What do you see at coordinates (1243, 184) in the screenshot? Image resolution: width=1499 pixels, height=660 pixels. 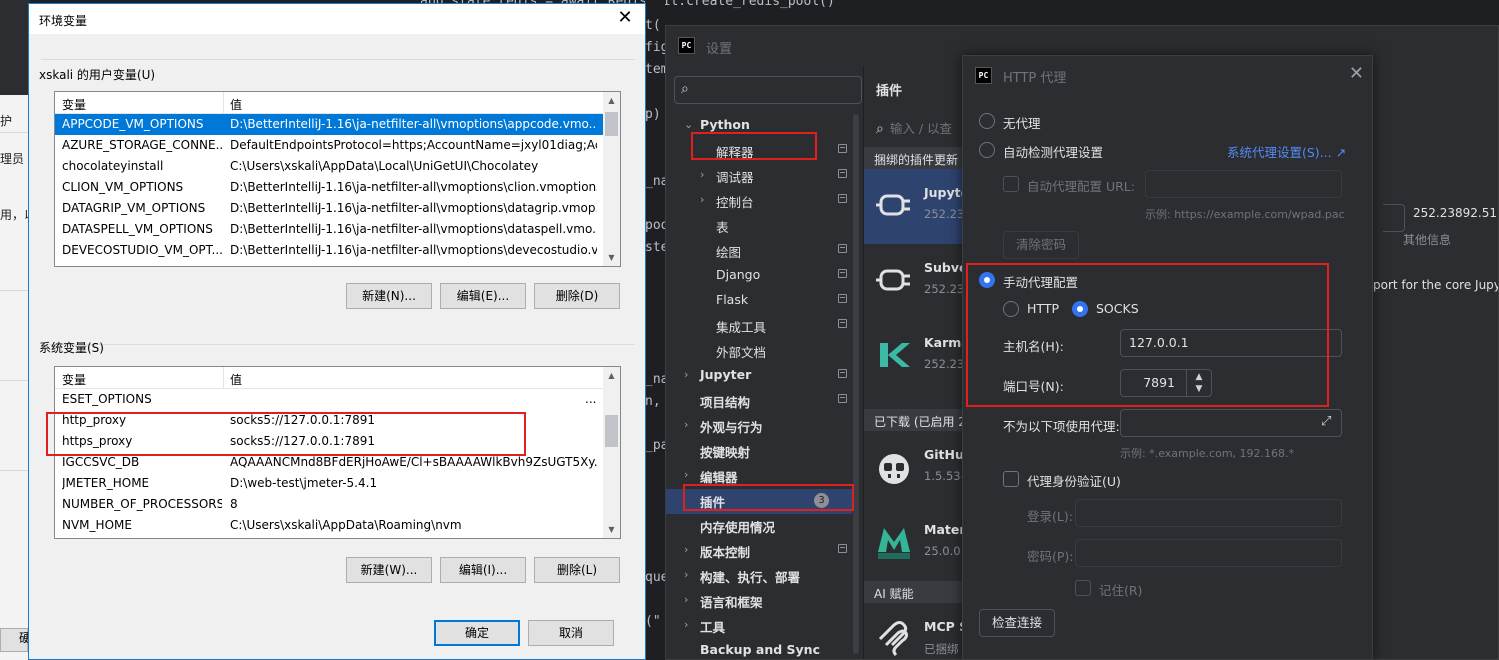 I see `auto-config-url-input` at bounding box center [1243, 184].